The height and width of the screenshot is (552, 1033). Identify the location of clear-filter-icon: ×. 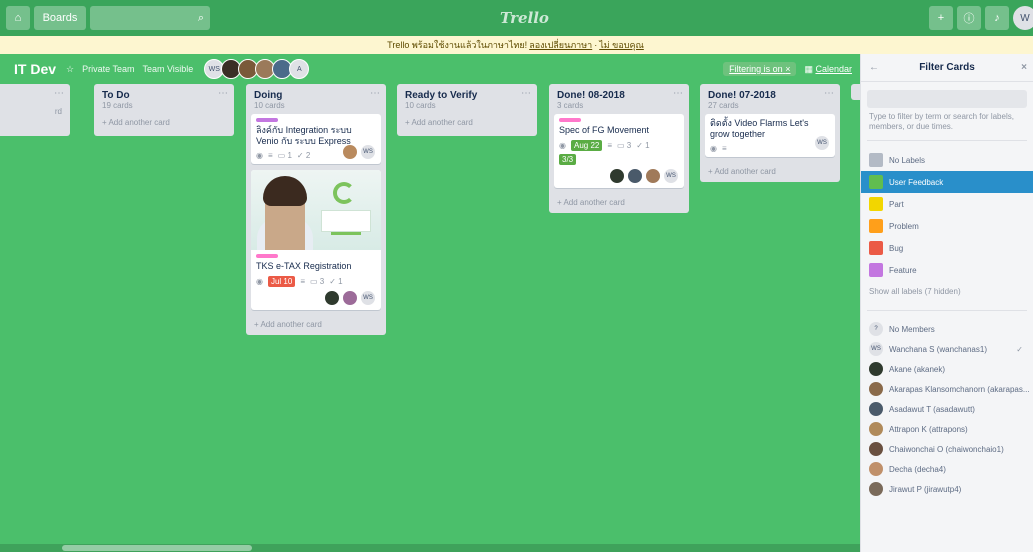
(787, 69).